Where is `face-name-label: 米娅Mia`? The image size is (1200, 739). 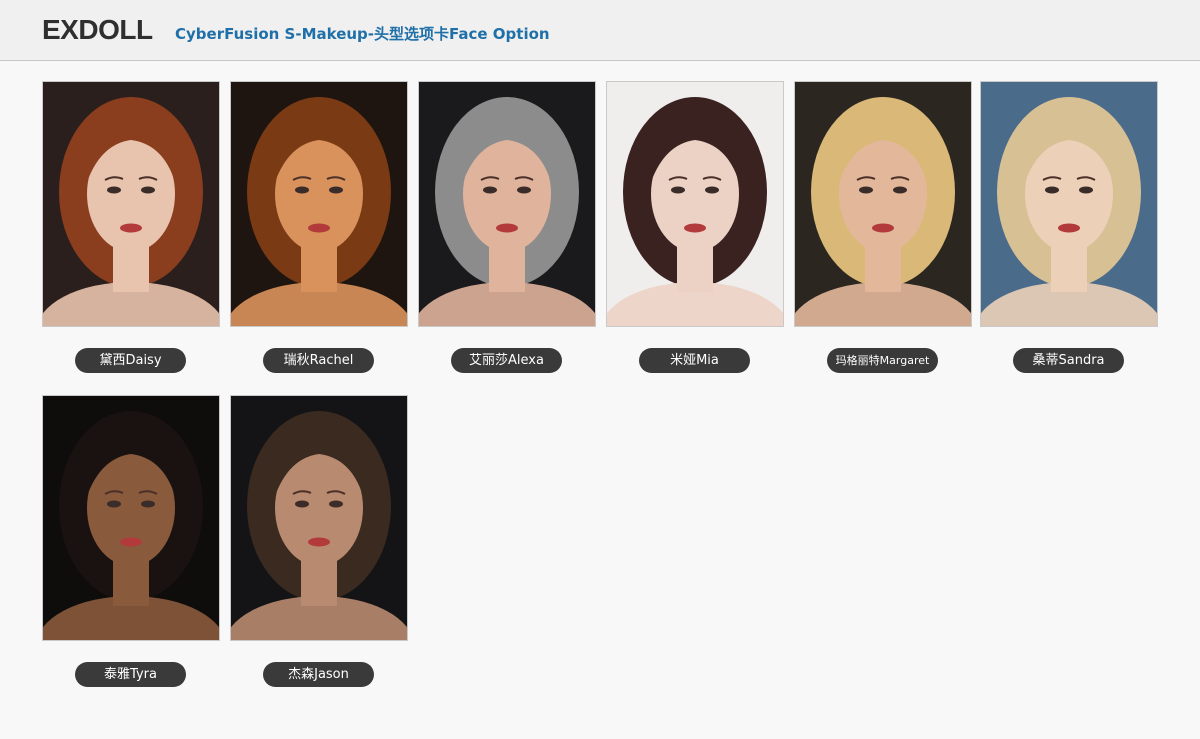 face-name-label: 米娅Mia is located at coordinates (694, 360).